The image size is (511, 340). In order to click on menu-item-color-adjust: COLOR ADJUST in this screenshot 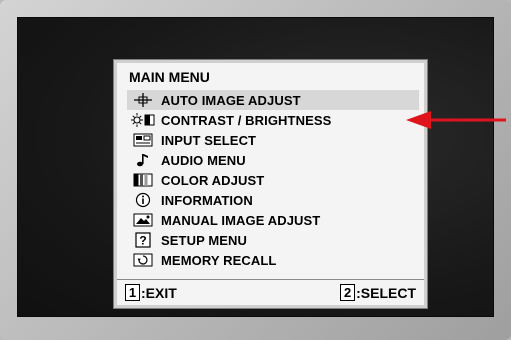, I will do `click(273, 180)`.